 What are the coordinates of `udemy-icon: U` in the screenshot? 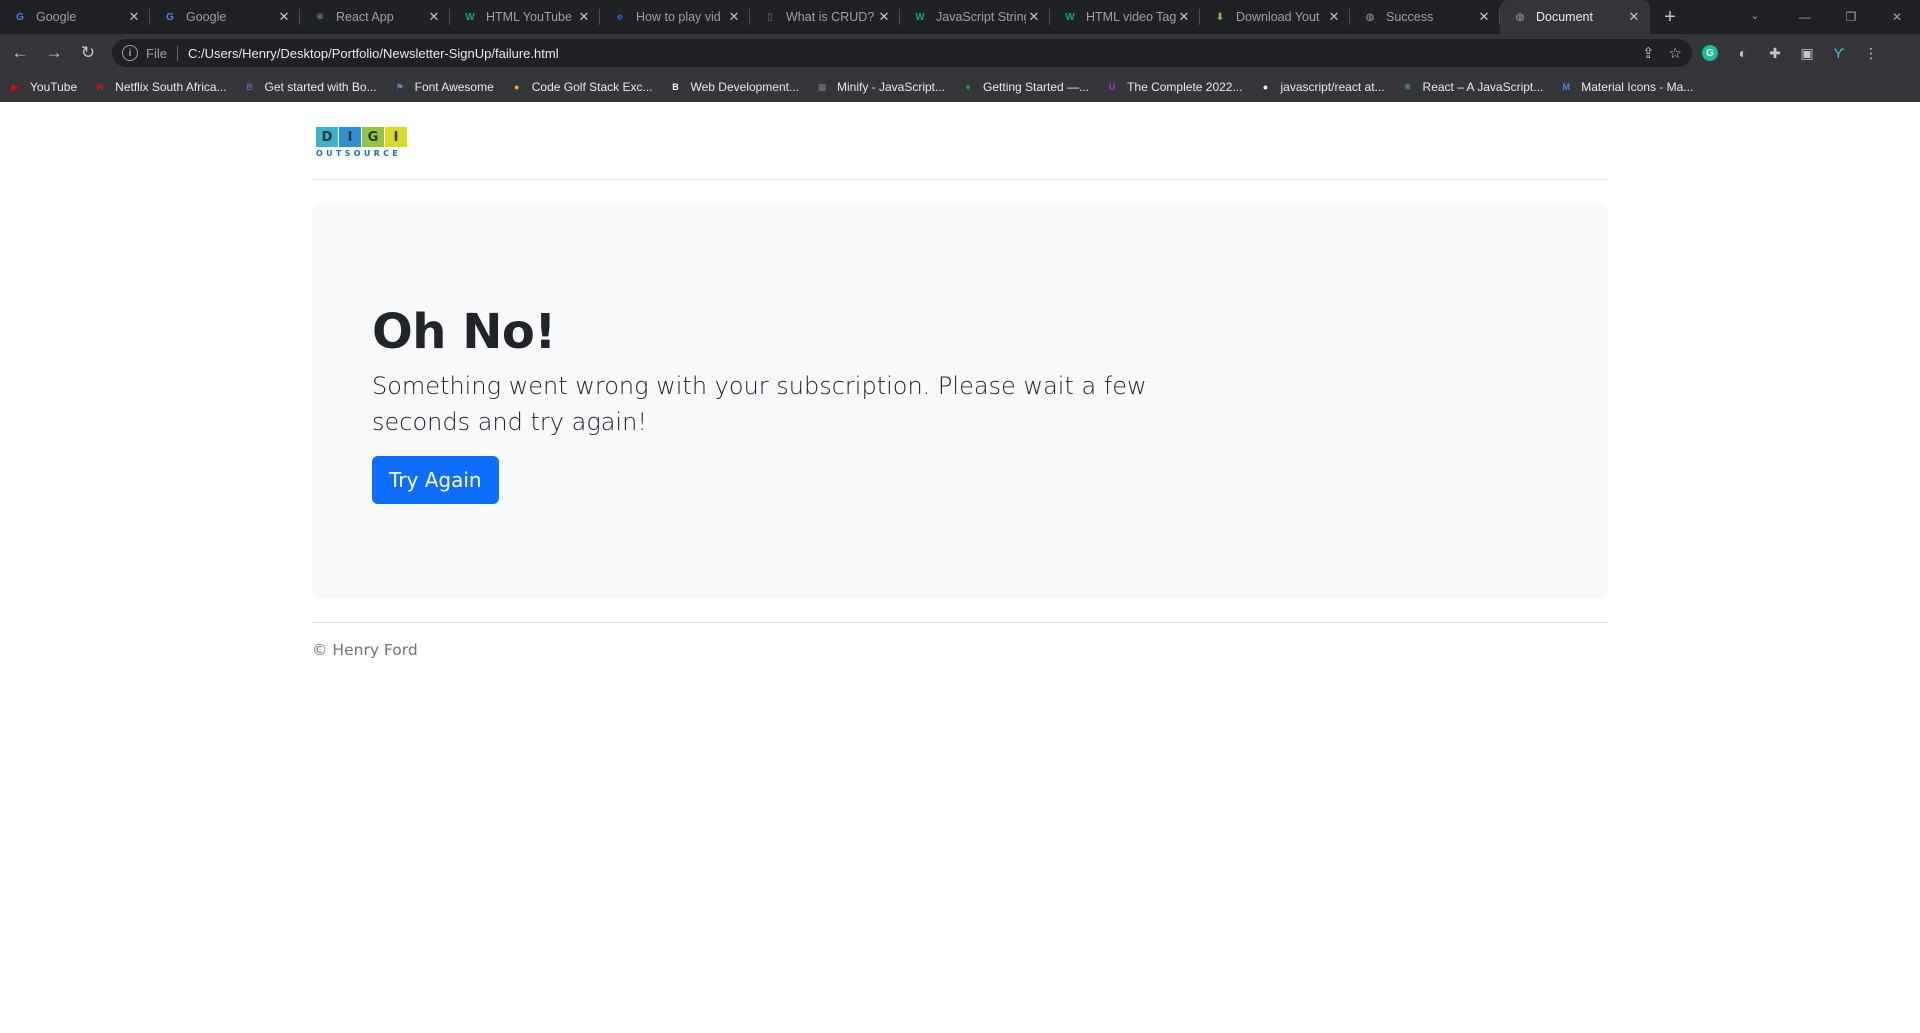 It's located at (1112, 87).